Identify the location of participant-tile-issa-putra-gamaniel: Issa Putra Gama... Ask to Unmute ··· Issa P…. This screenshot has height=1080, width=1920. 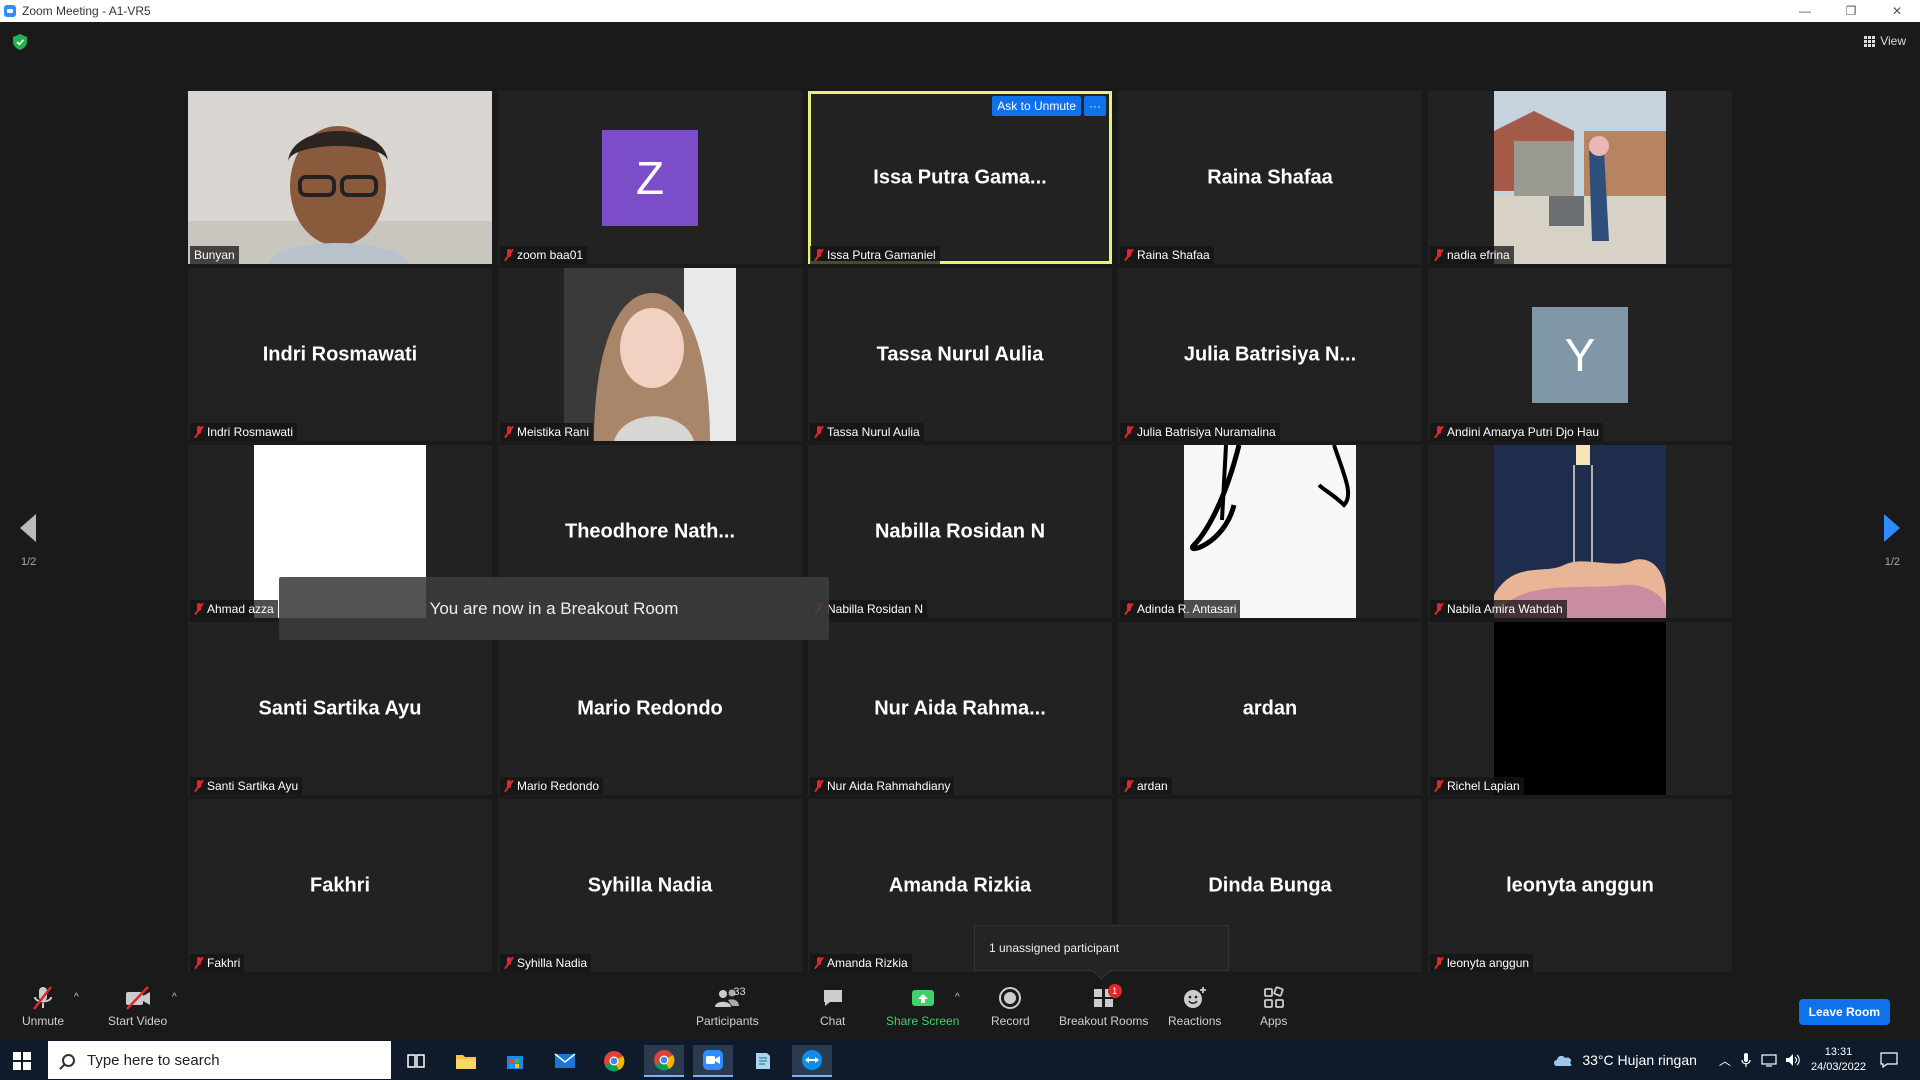
(960, 177).